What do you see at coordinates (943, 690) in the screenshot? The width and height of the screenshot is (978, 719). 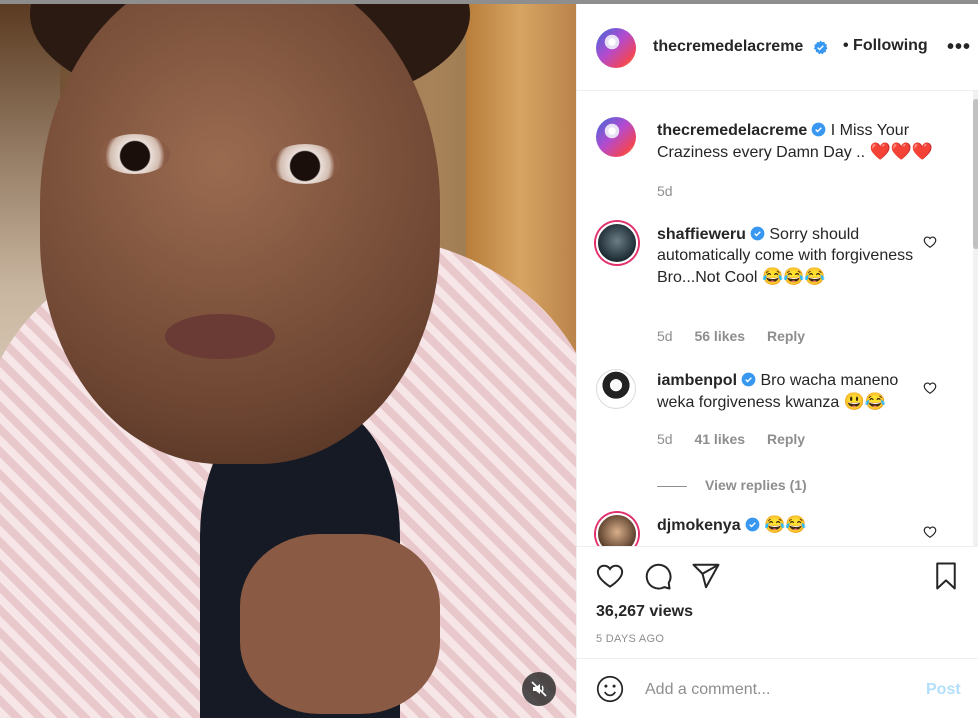 I see `post-comment-button: Post` at bounding box center [943, 690].